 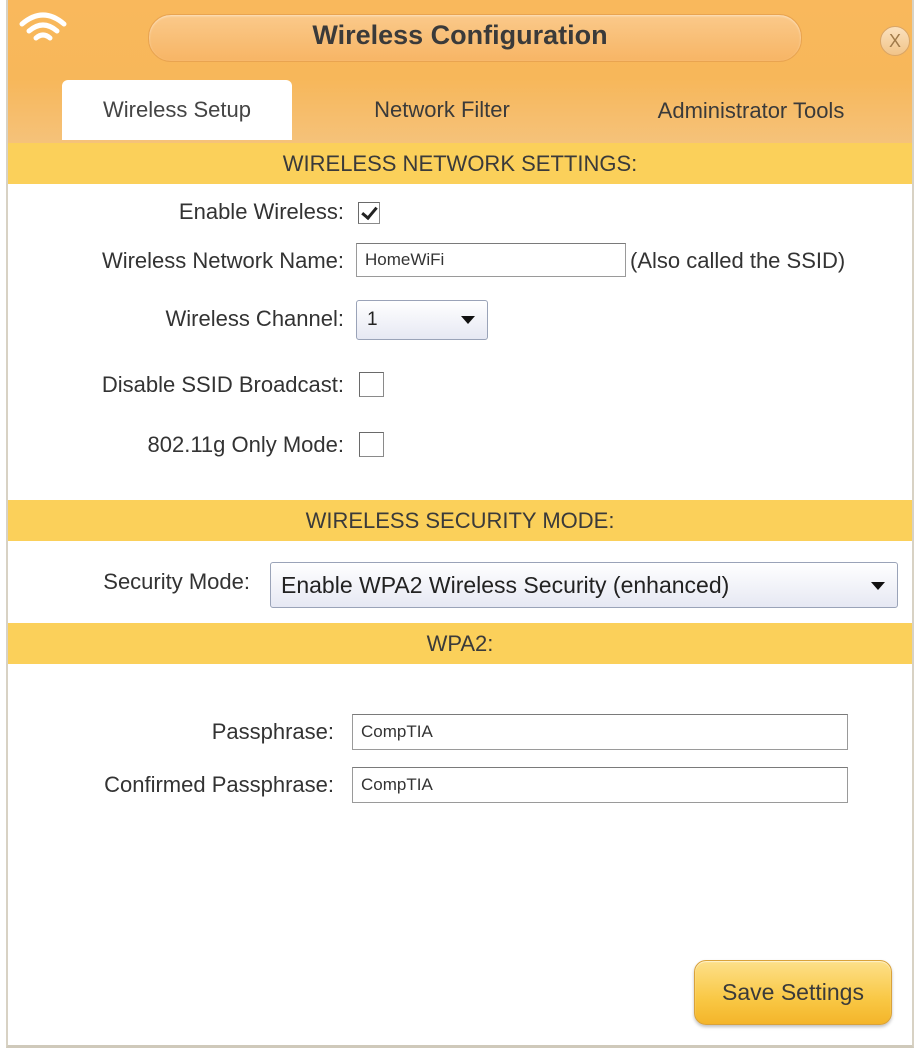 What do you see at coordinates (460, 163) in the screenshot?
I see `network-settings-heading: WIRELESS NETWORK SETTINGS:` at bounding box center [460, 163].